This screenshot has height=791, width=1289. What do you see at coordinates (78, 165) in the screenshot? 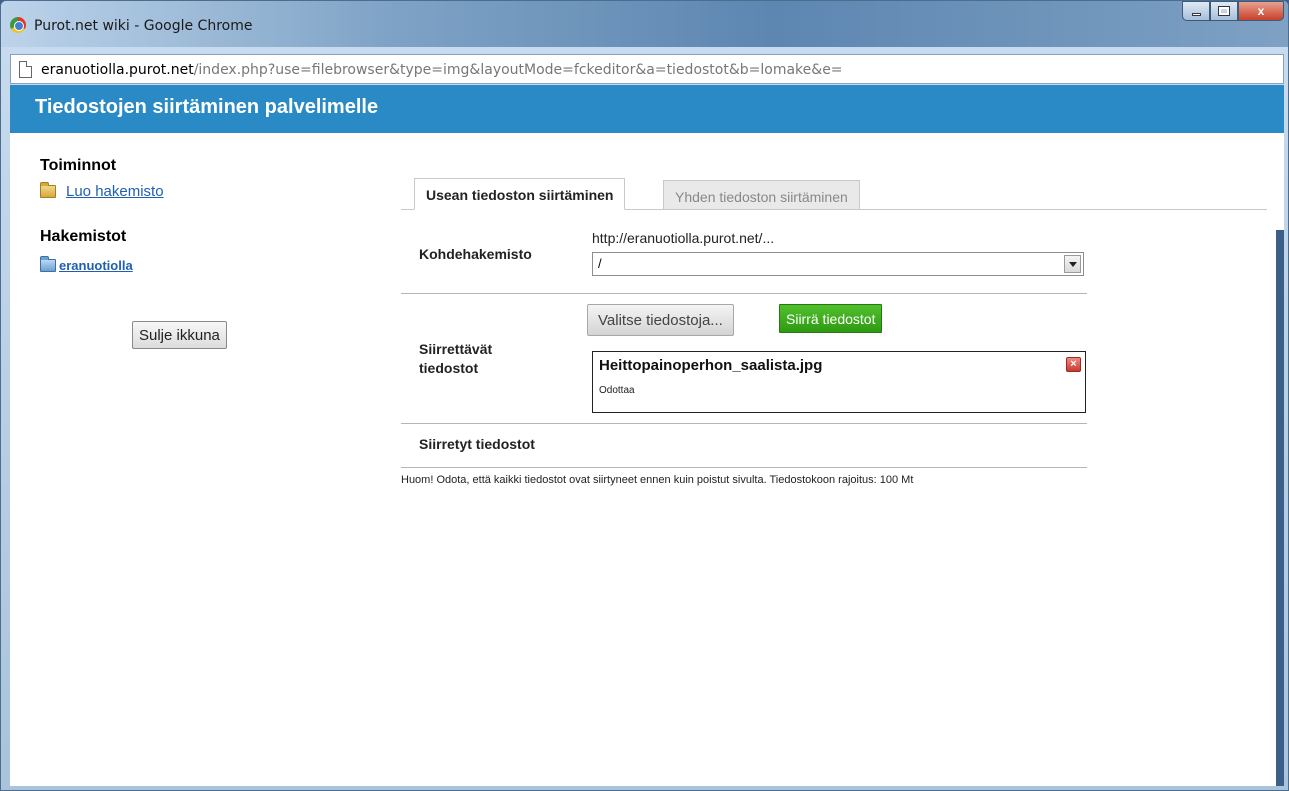
I see `actions-heading: Toiminnot` at bounding box center [78, 165].